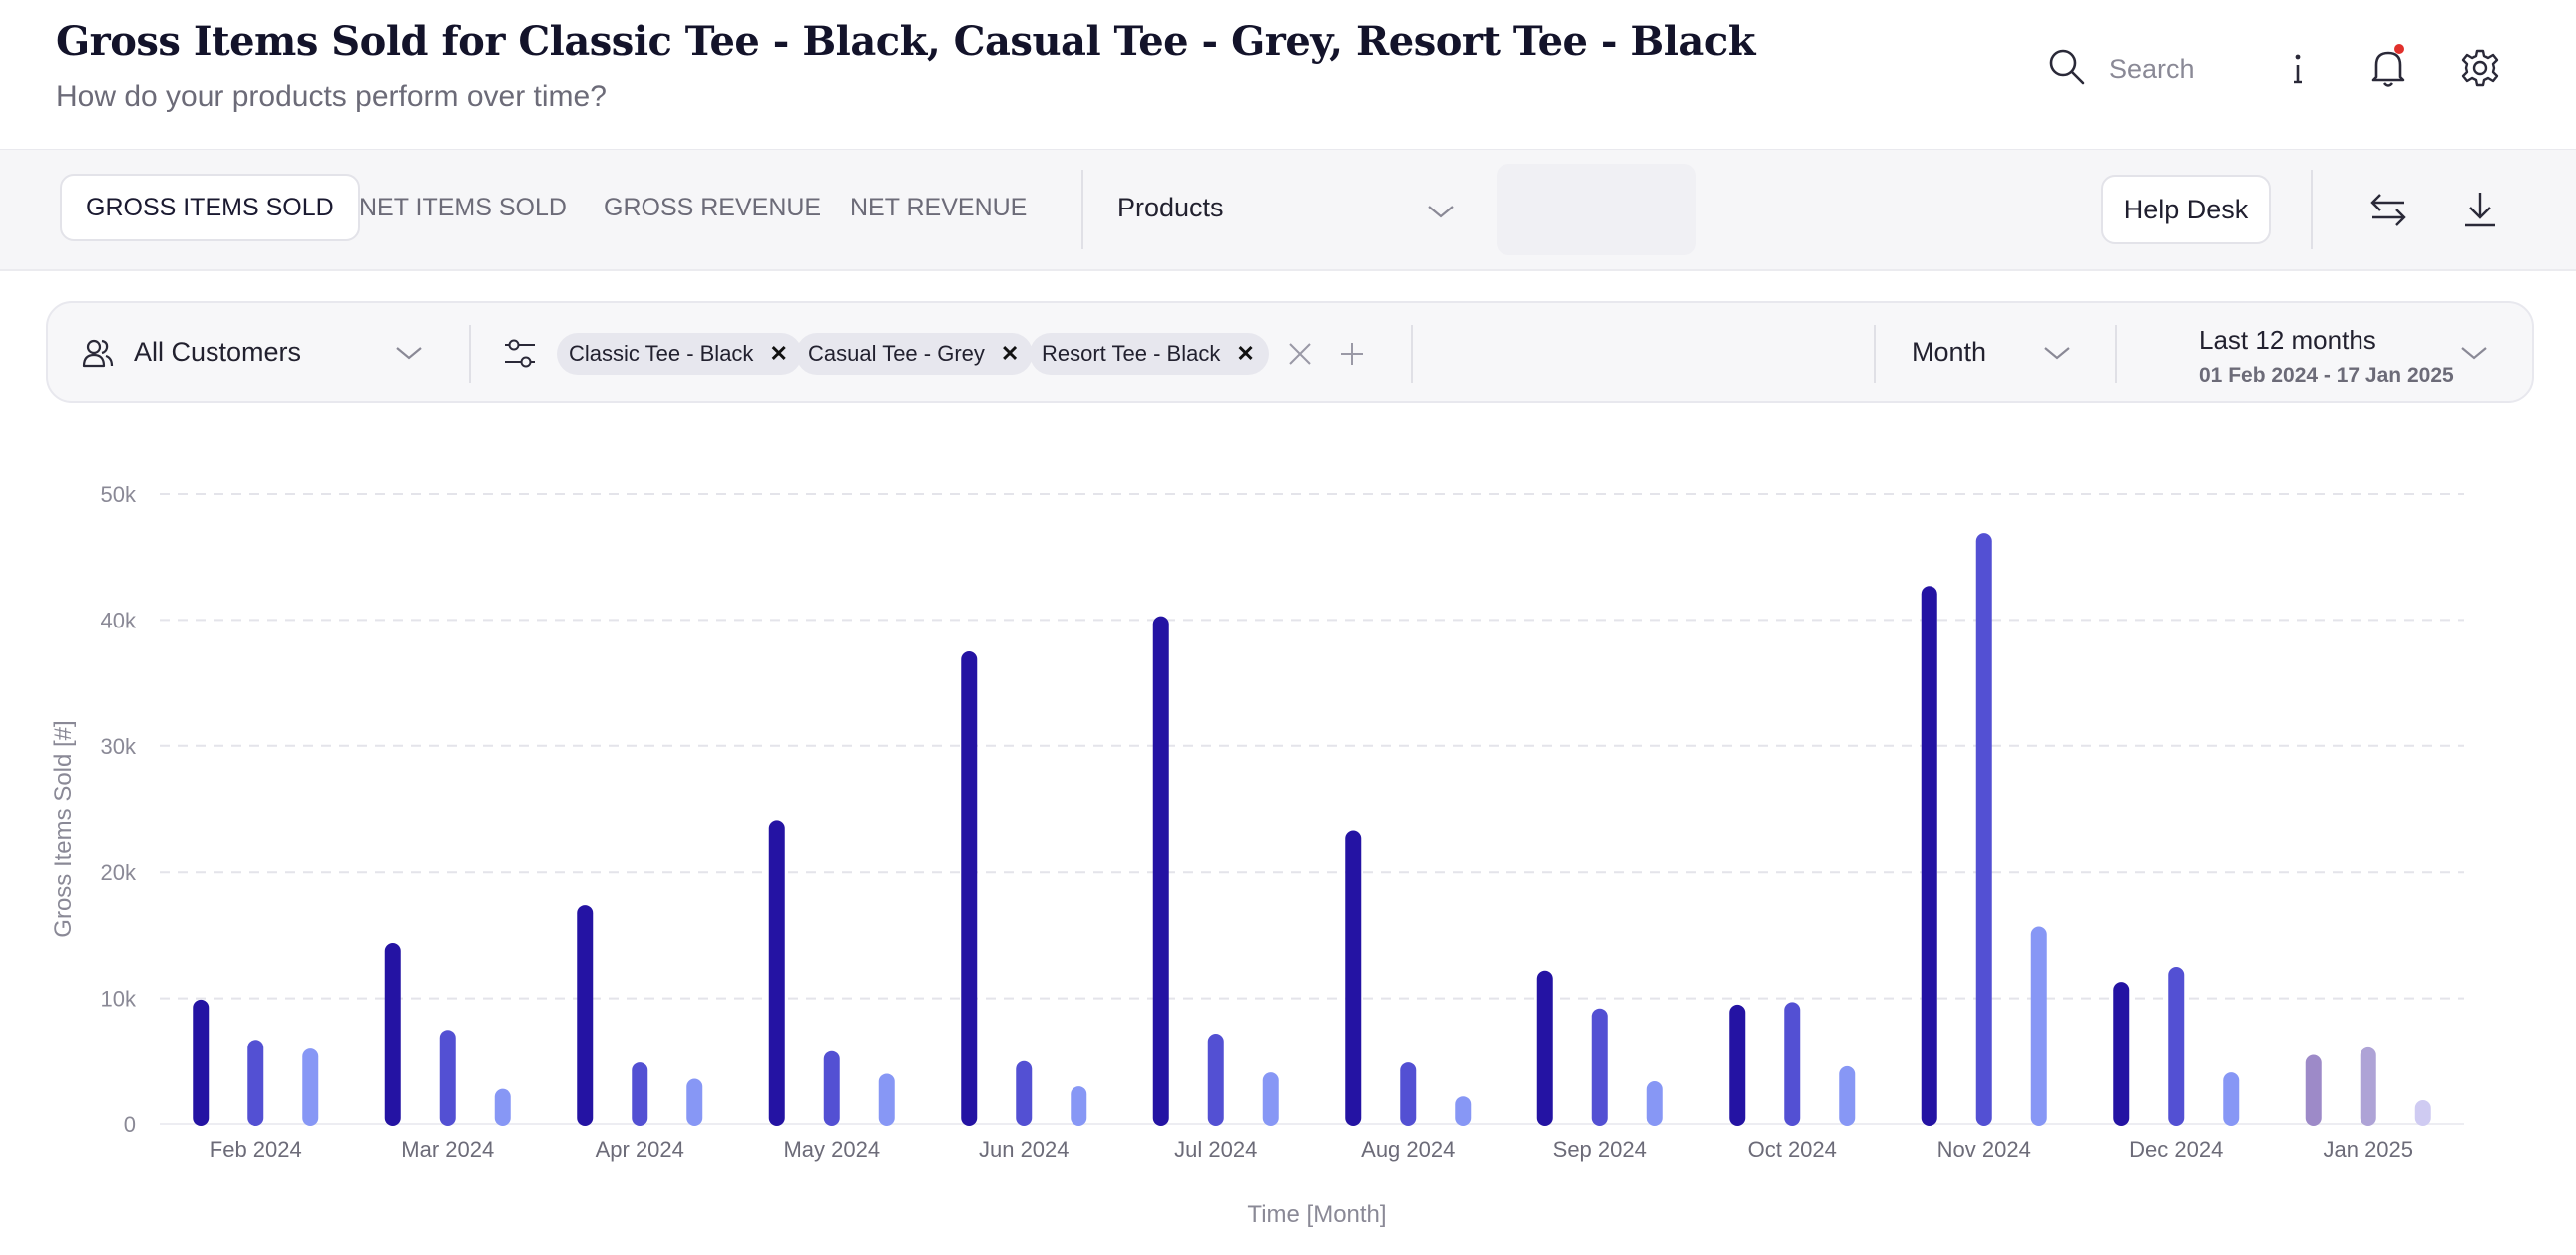  Describe the element at coordinates (2480, 68) in the screenshot. I see `gear-icon` at that location.